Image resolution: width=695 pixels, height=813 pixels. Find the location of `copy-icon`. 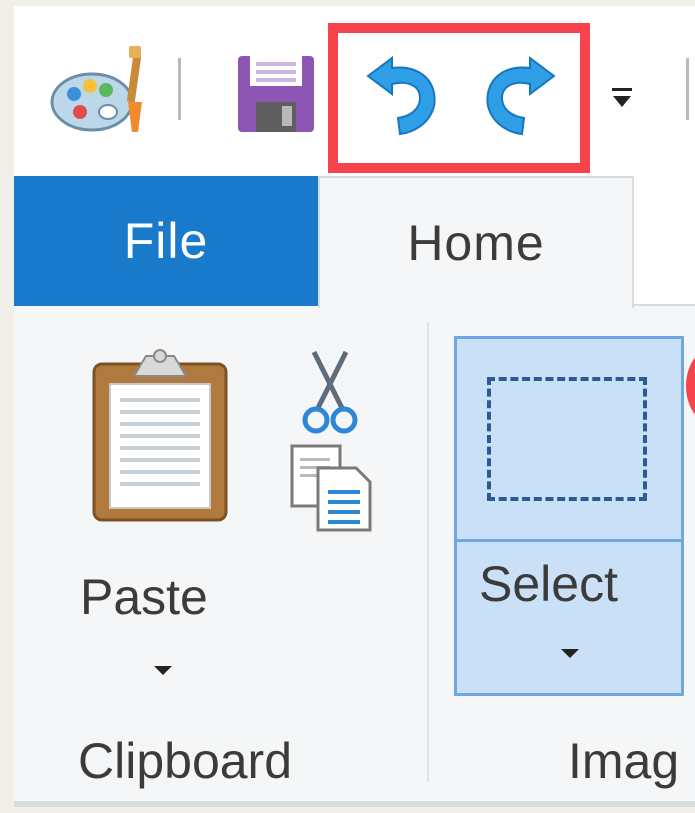

copy-icon is located at coordinates (331, 488).